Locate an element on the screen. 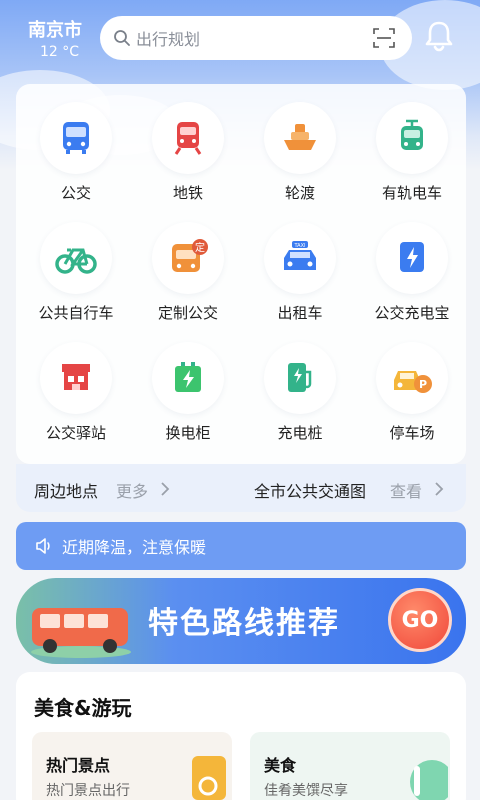 This screenshot has width=480, height=800. ferry-icon is located at coordinates (300, 137).